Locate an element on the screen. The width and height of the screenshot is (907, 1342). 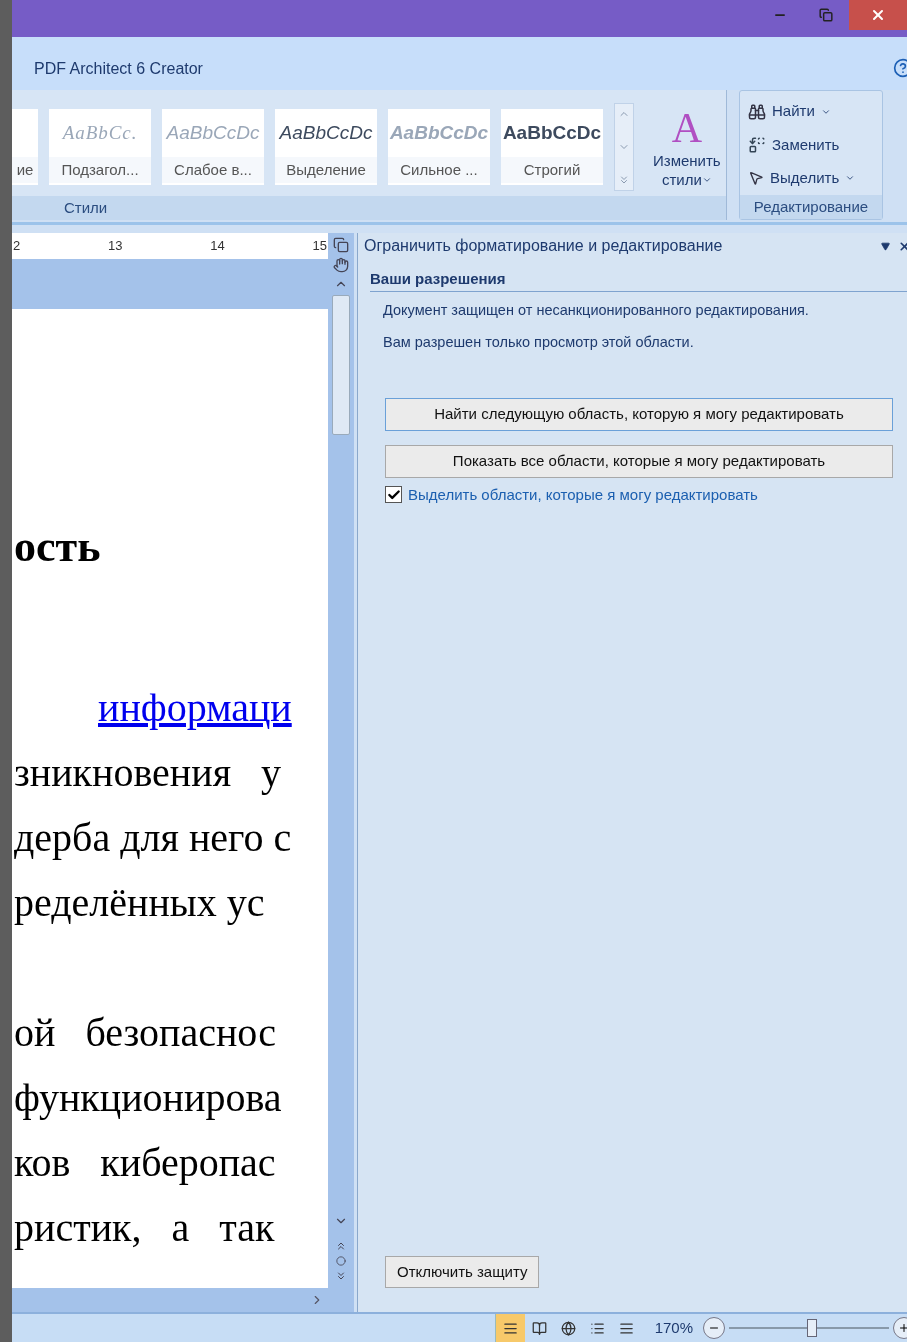
ribbon-tab: PDF Architect 6 Creator is located at coordinates (118, 63).